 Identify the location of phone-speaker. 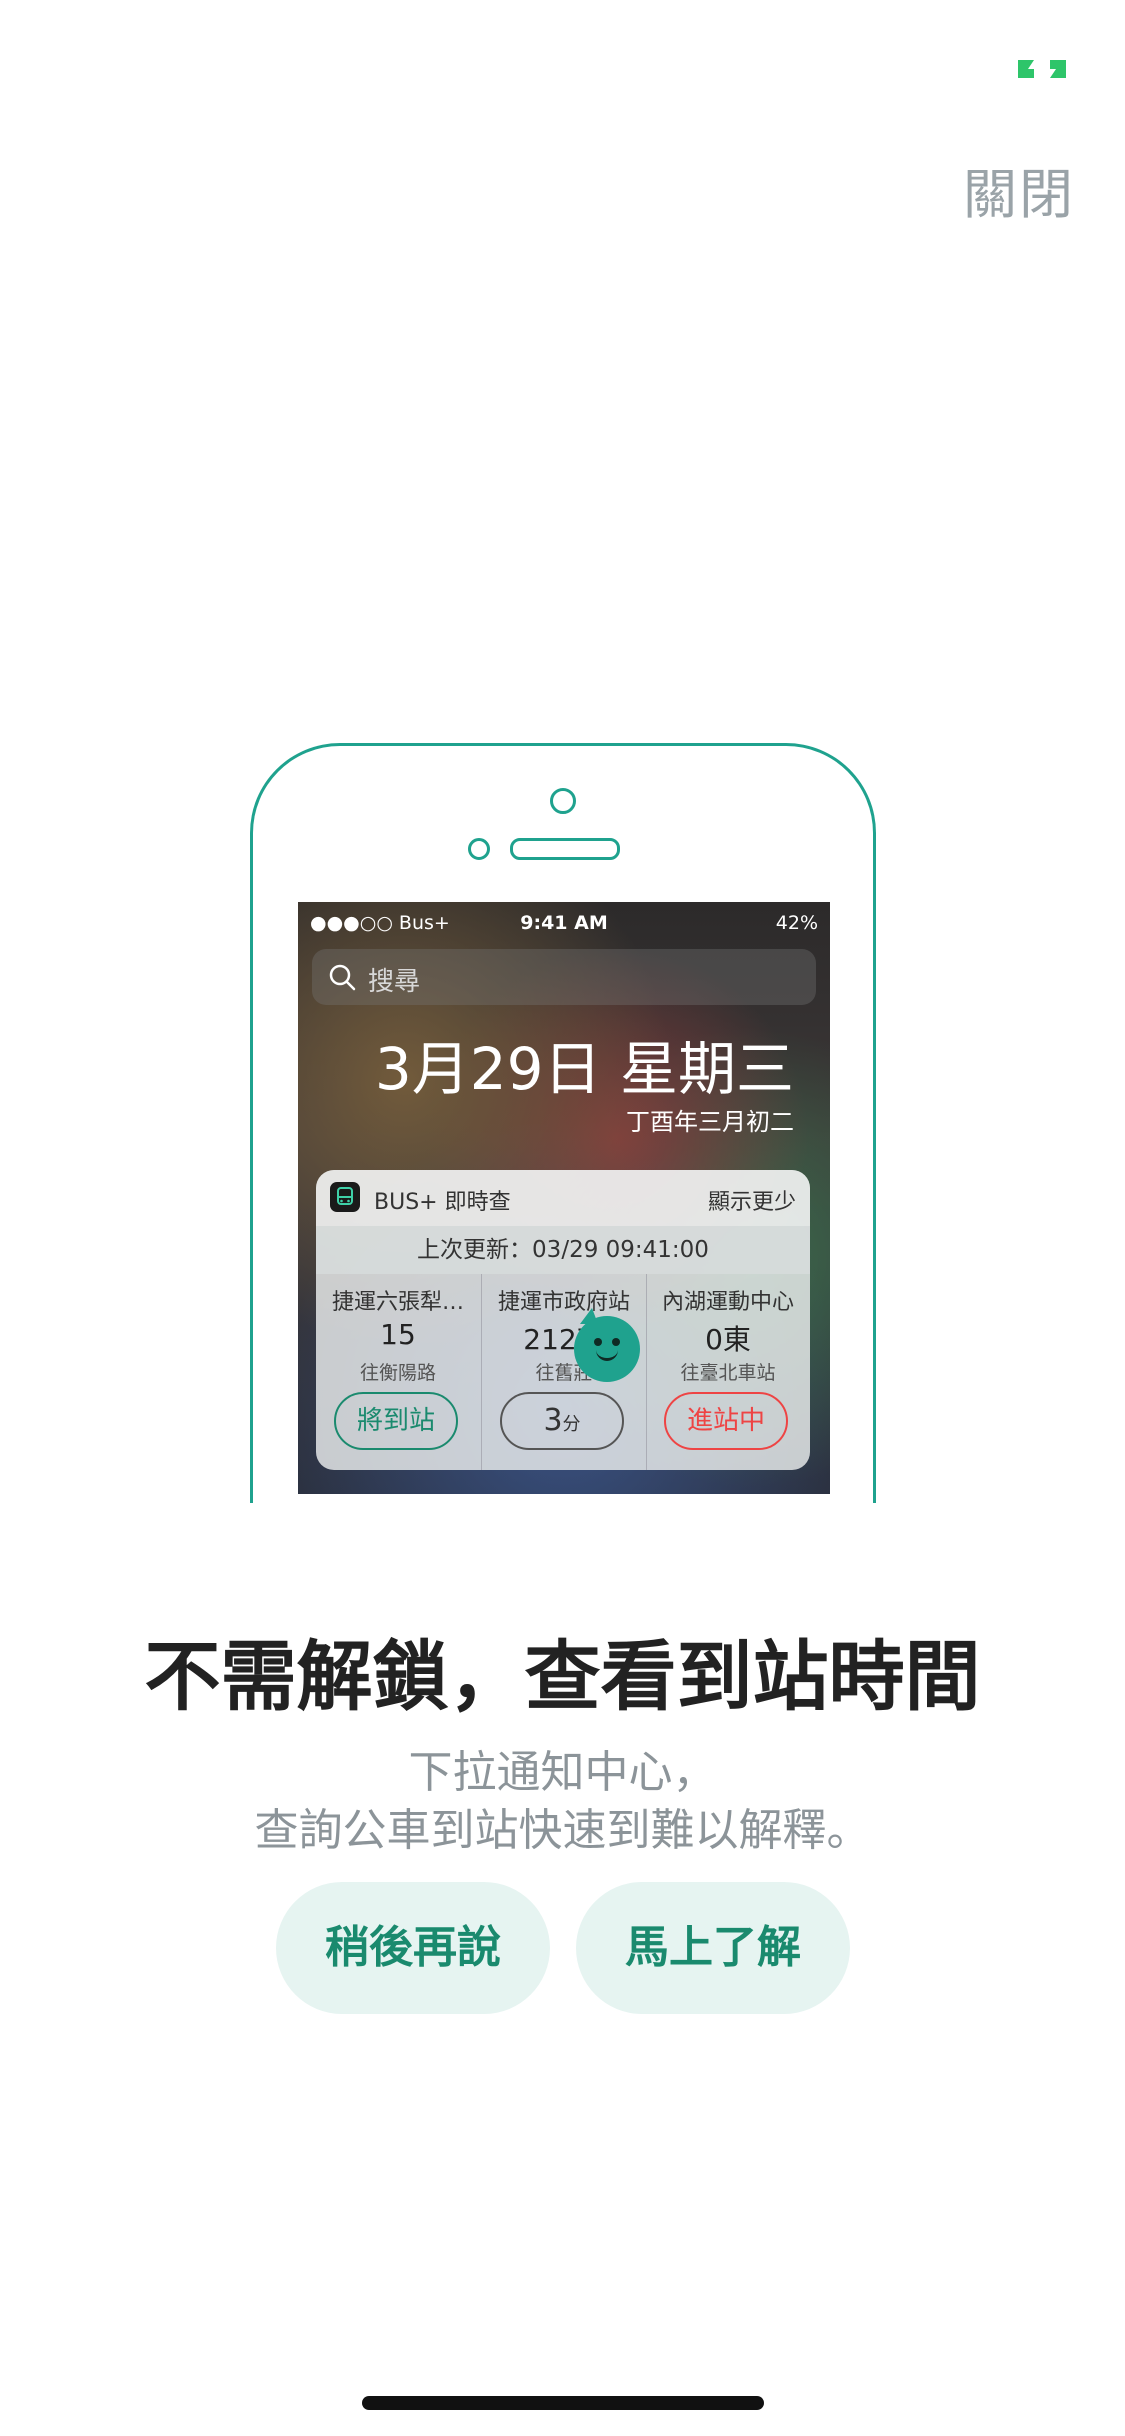
(565, 849).